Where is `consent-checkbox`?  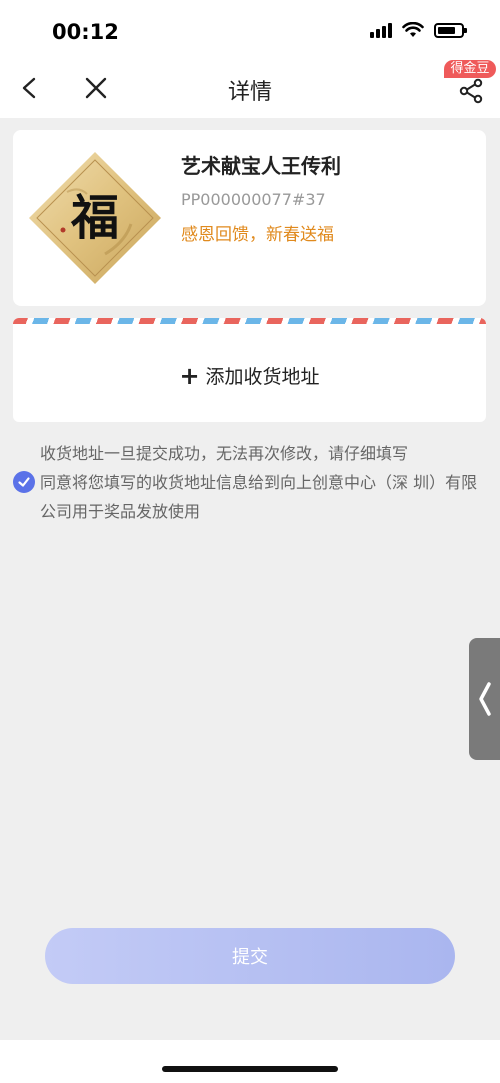
consent-checkbox is located at coordinates (24, 482).